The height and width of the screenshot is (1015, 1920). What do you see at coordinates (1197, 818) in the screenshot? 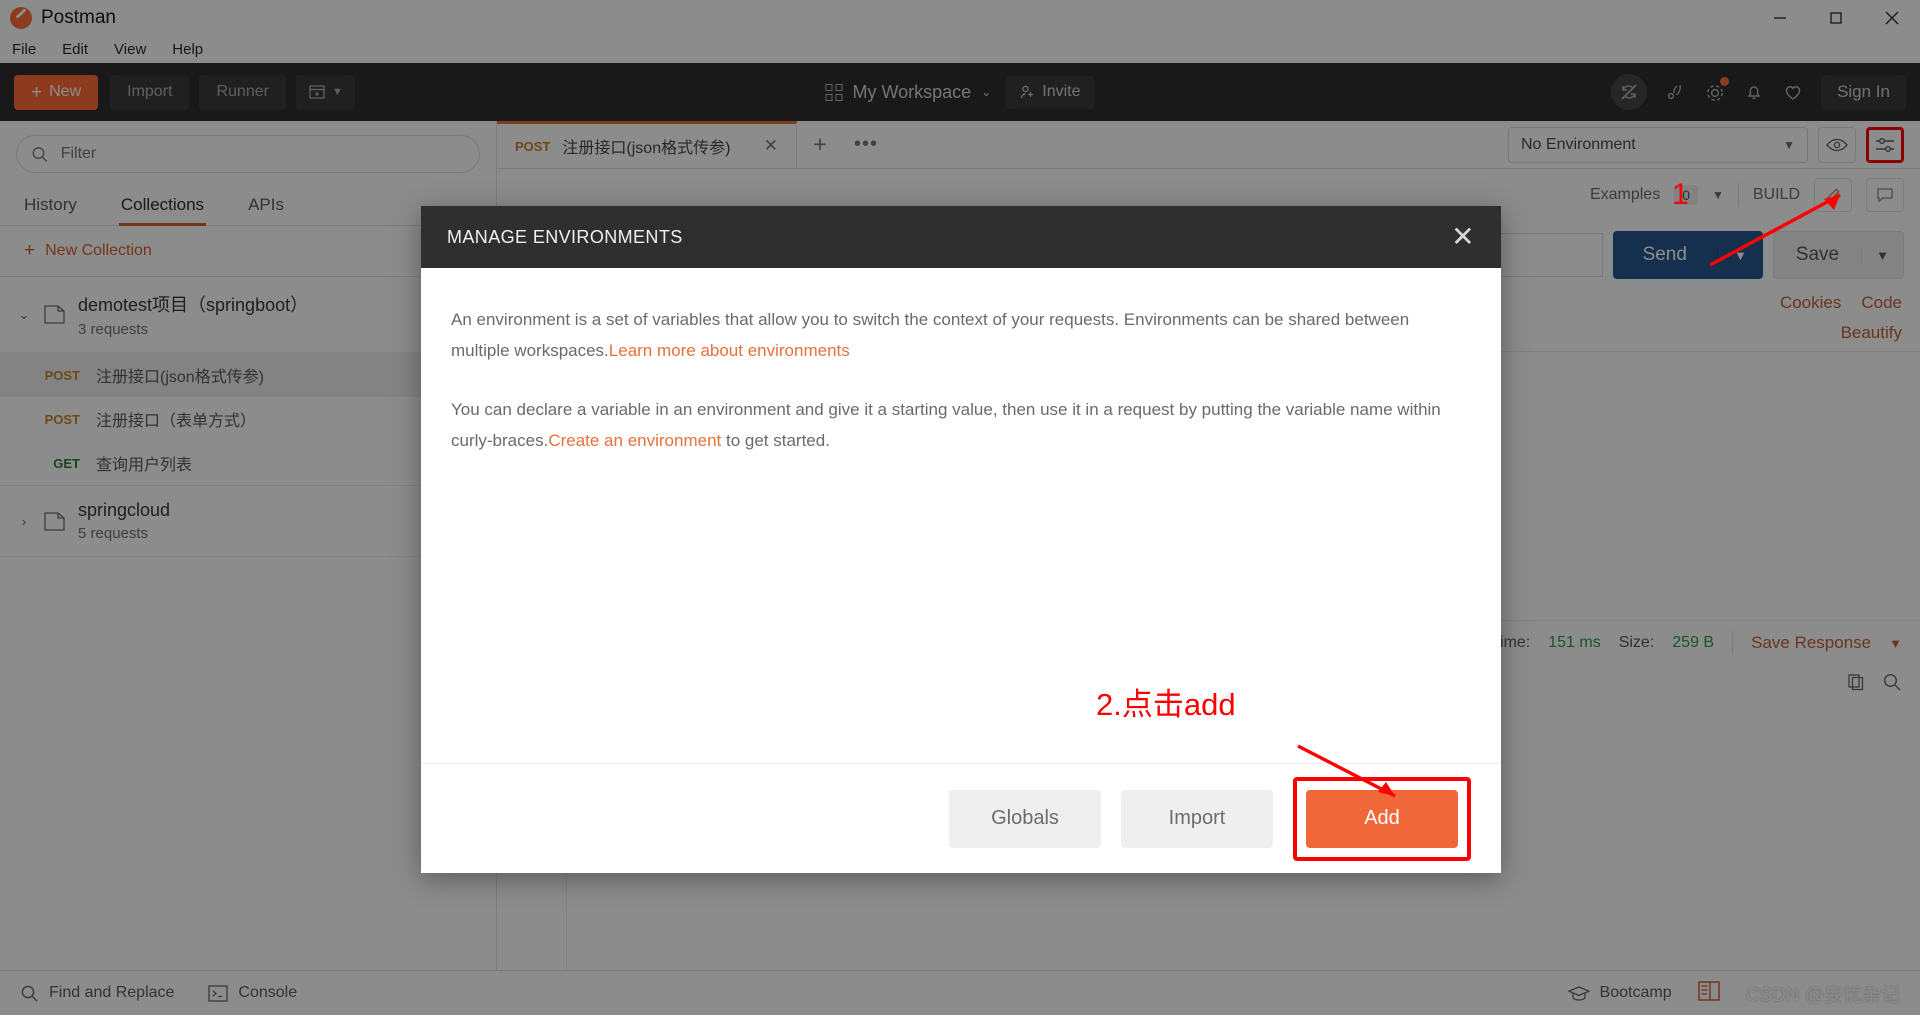
I see `import-button: Import` at bounding box center [1197, 818].